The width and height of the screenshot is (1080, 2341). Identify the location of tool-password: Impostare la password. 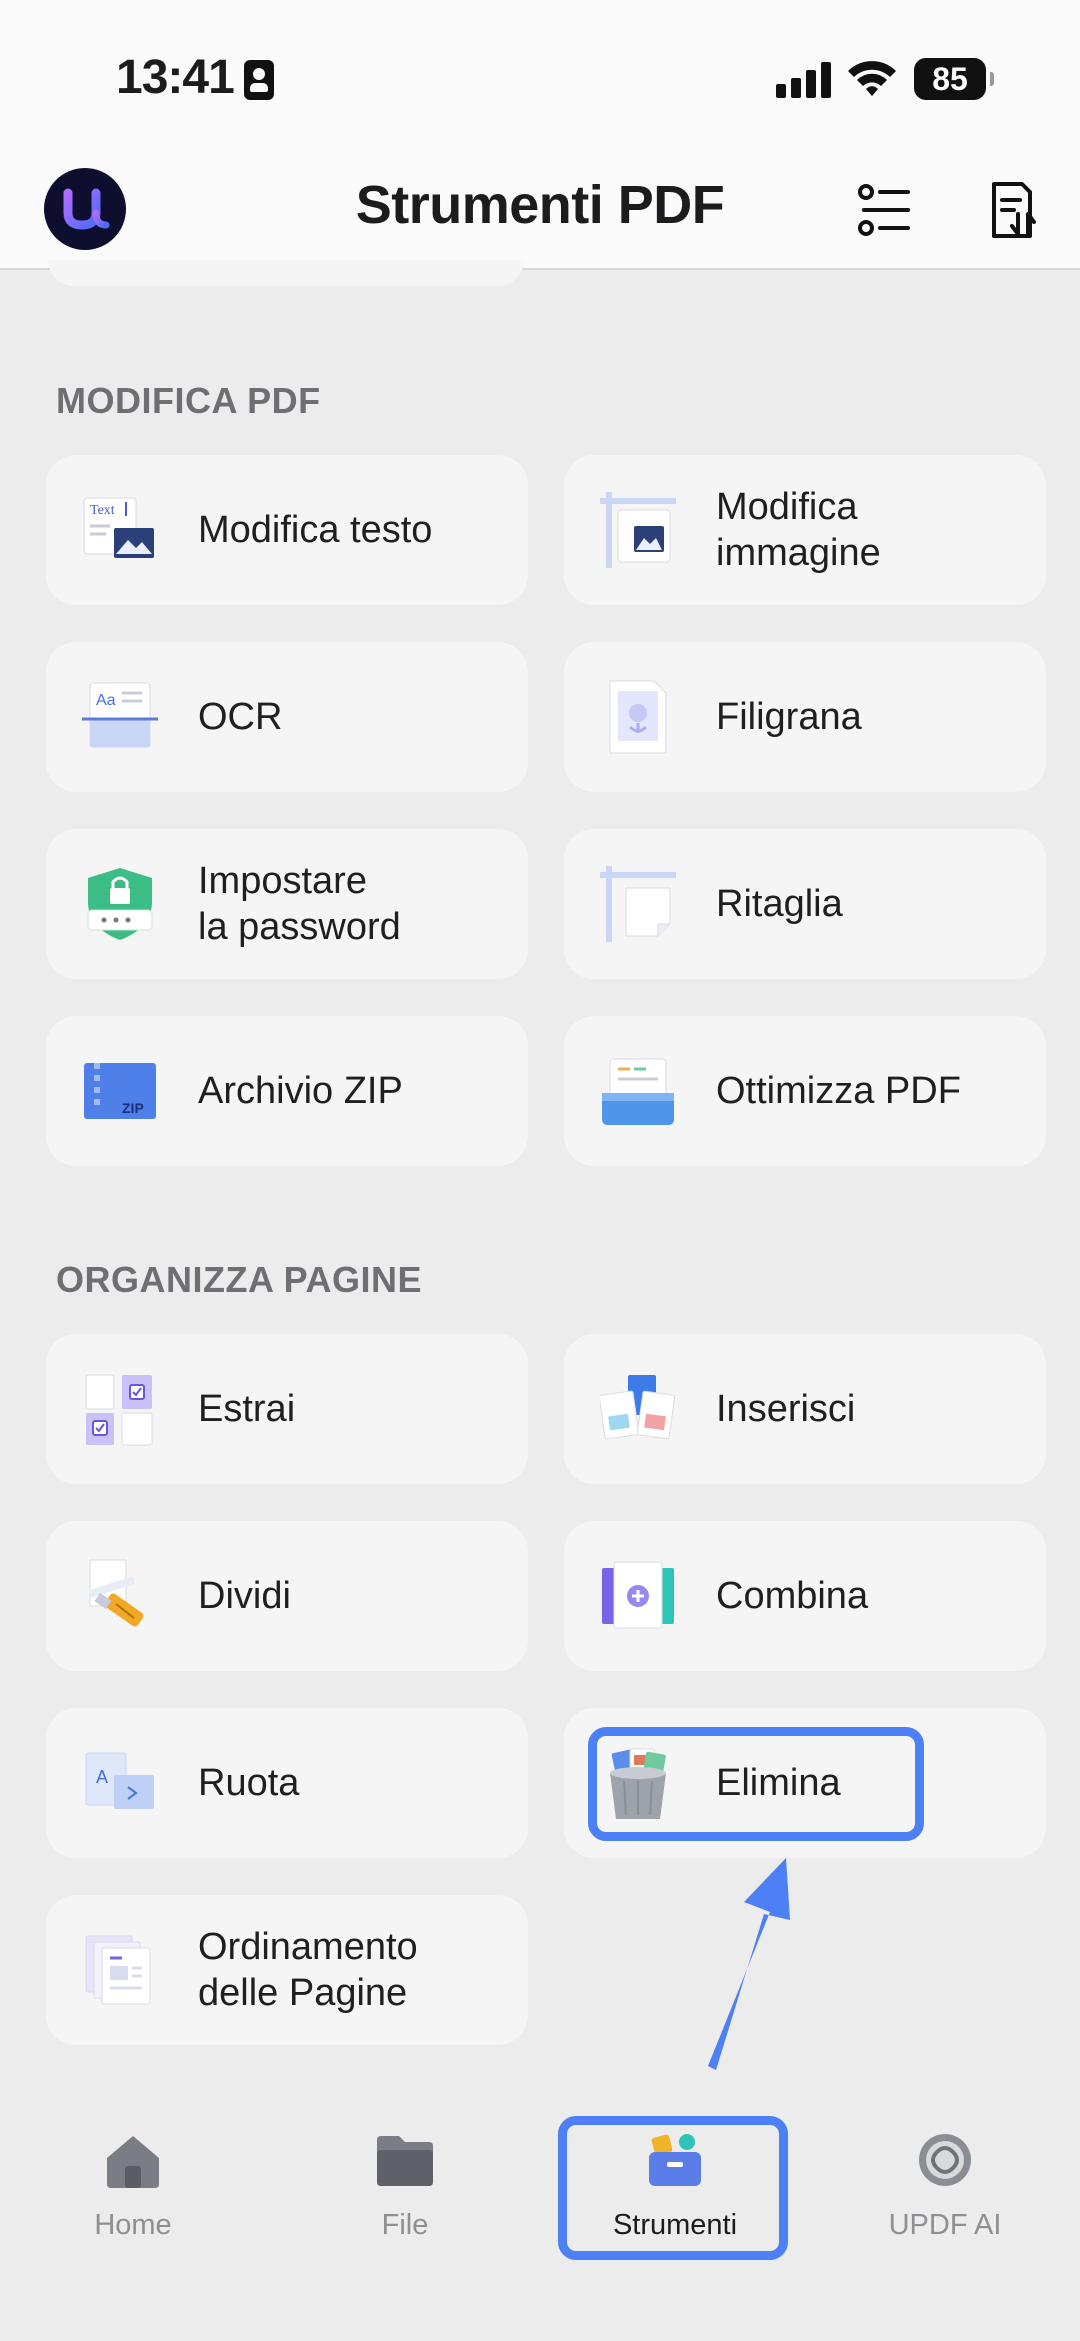
(287, 904).